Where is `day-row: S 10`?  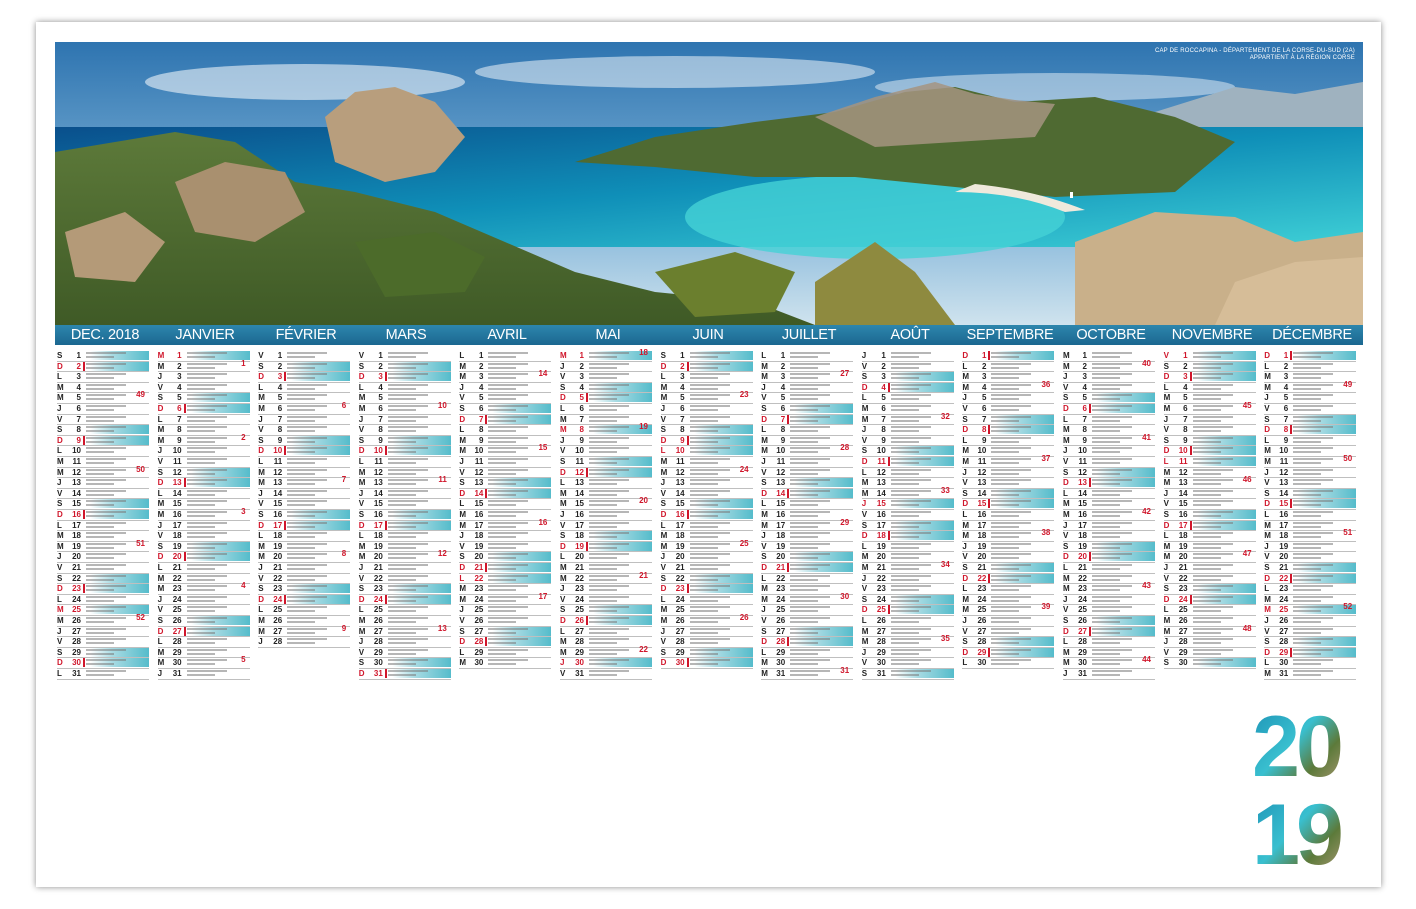 day-row: S 10 is located at coordinates (907, 451).